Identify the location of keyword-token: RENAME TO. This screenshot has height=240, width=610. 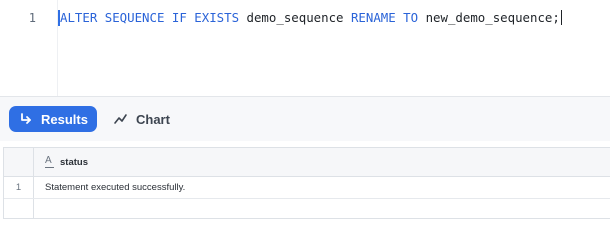
(384, 17).